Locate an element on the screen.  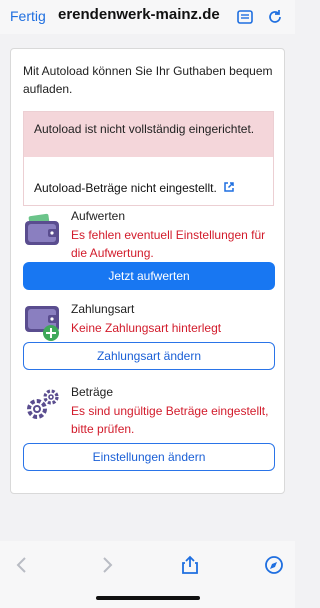
alert-link-row: Autoload-Beträge nicht eingestellt. is located at coordinates (148, 181).